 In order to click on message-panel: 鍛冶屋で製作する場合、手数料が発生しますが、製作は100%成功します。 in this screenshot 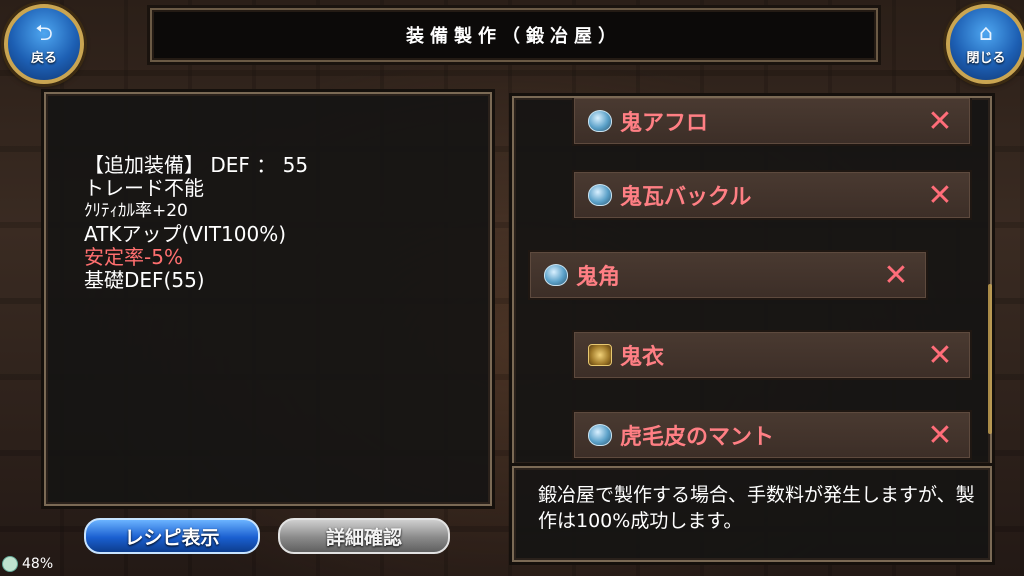, I will do `click(752, 514)`.